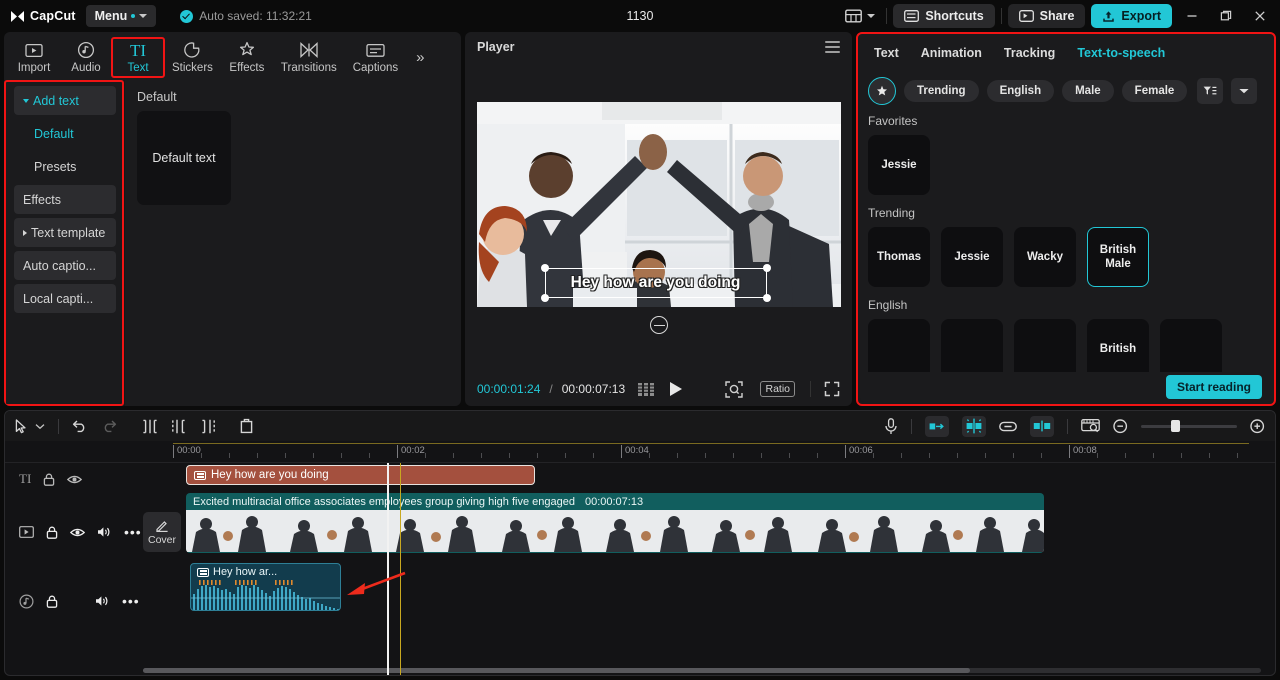  Describe the element at coordinates (109, 426) in the screenshot. I see `redo-icon` at that location.